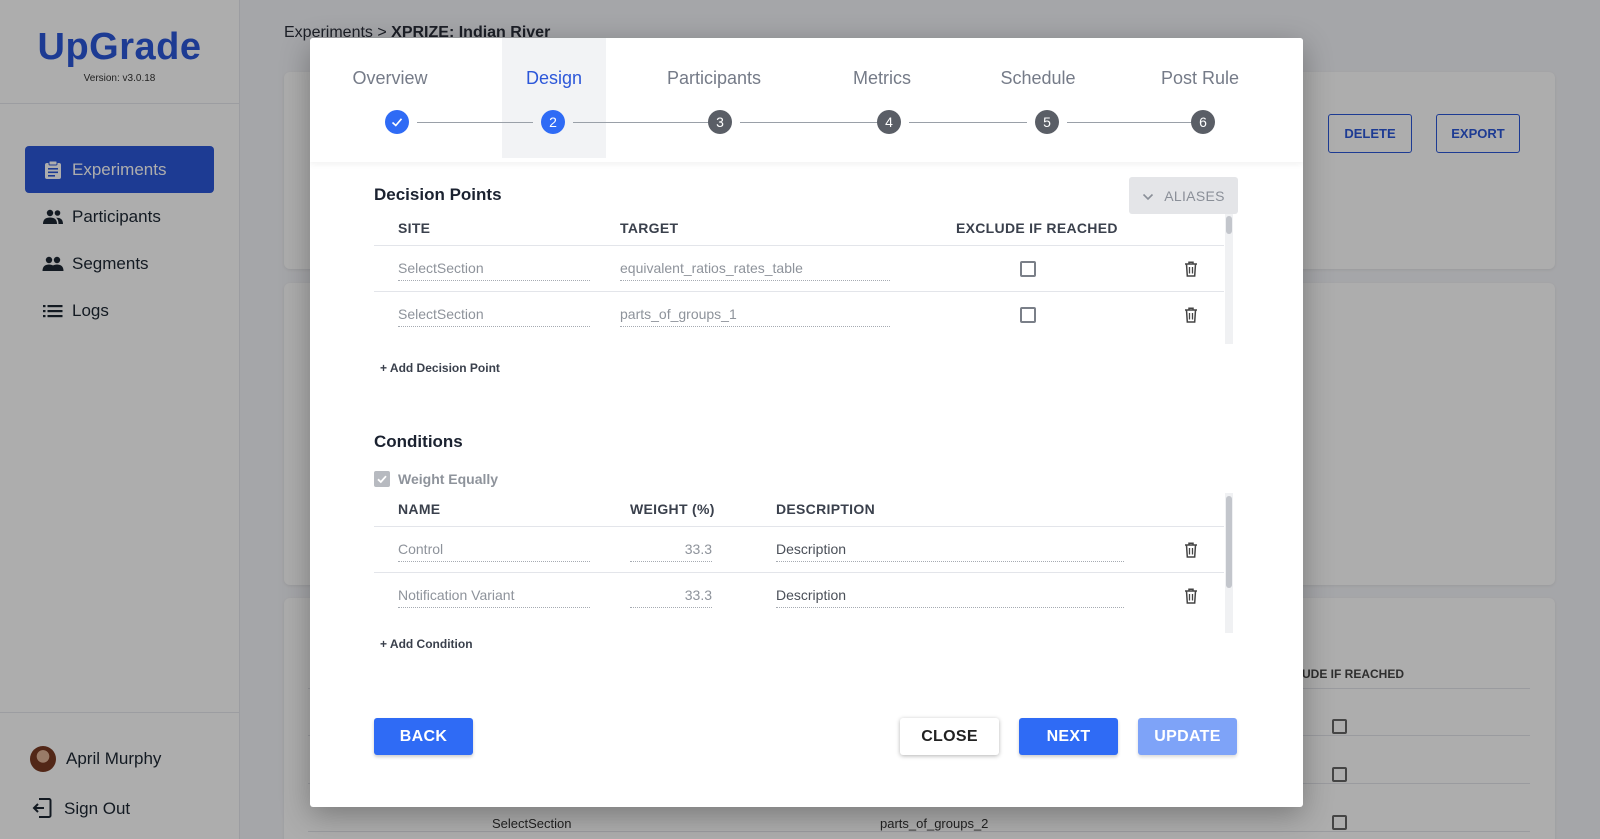  I want to click on step-number: 5, so click(1047, 122).